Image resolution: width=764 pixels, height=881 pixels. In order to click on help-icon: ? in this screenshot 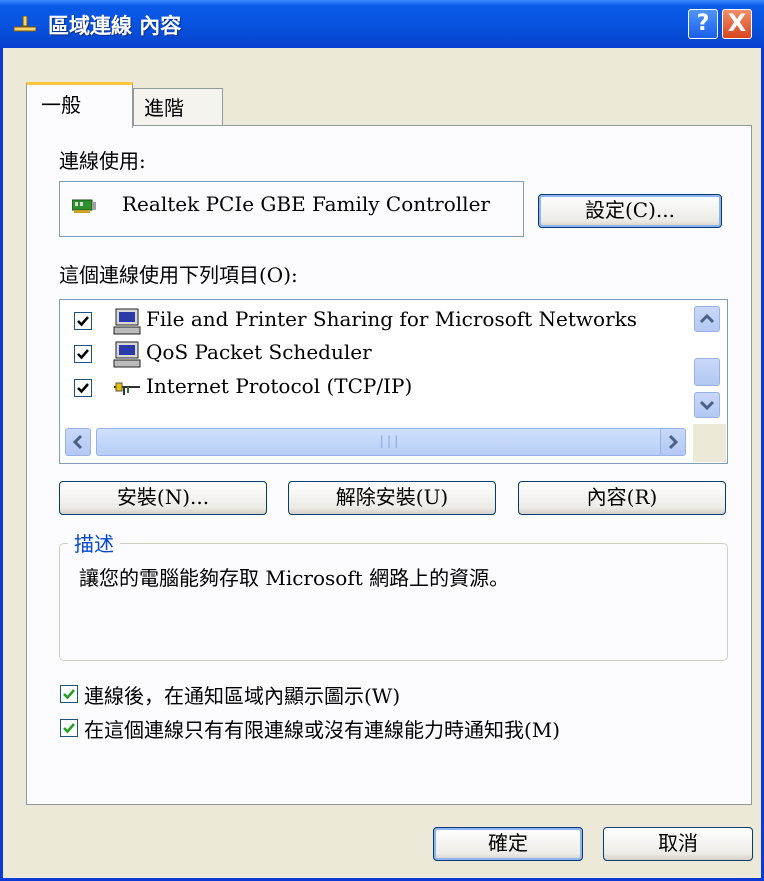, I will do `click(703, 23)`.